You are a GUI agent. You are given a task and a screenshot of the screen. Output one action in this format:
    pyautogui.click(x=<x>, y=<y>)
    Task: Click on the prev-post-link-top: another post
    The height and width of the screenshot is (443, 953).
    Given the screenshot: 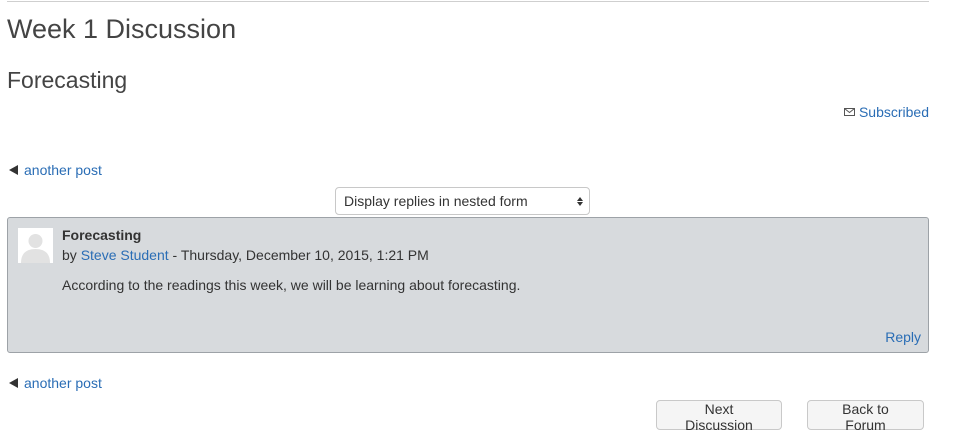 What is the action you would take?
    pyautogui.click(x=55, y=170)
    